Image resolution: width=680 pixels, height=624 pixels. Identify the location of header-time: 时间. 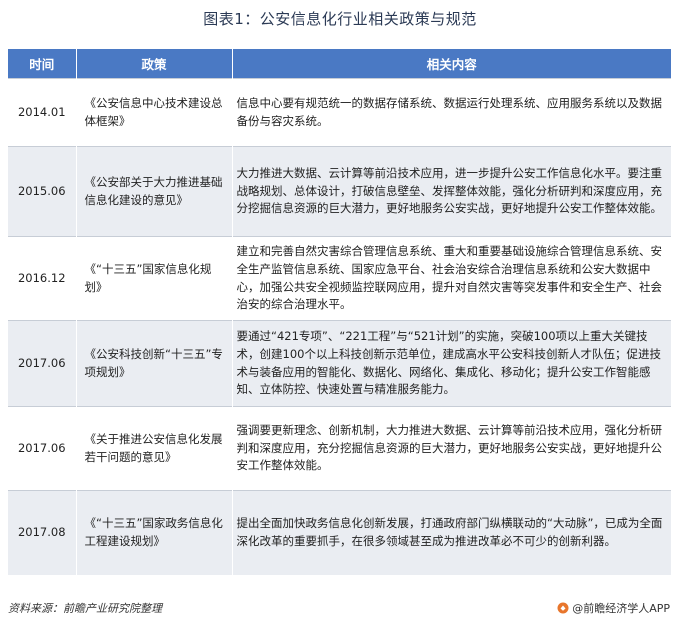
(42, 64).